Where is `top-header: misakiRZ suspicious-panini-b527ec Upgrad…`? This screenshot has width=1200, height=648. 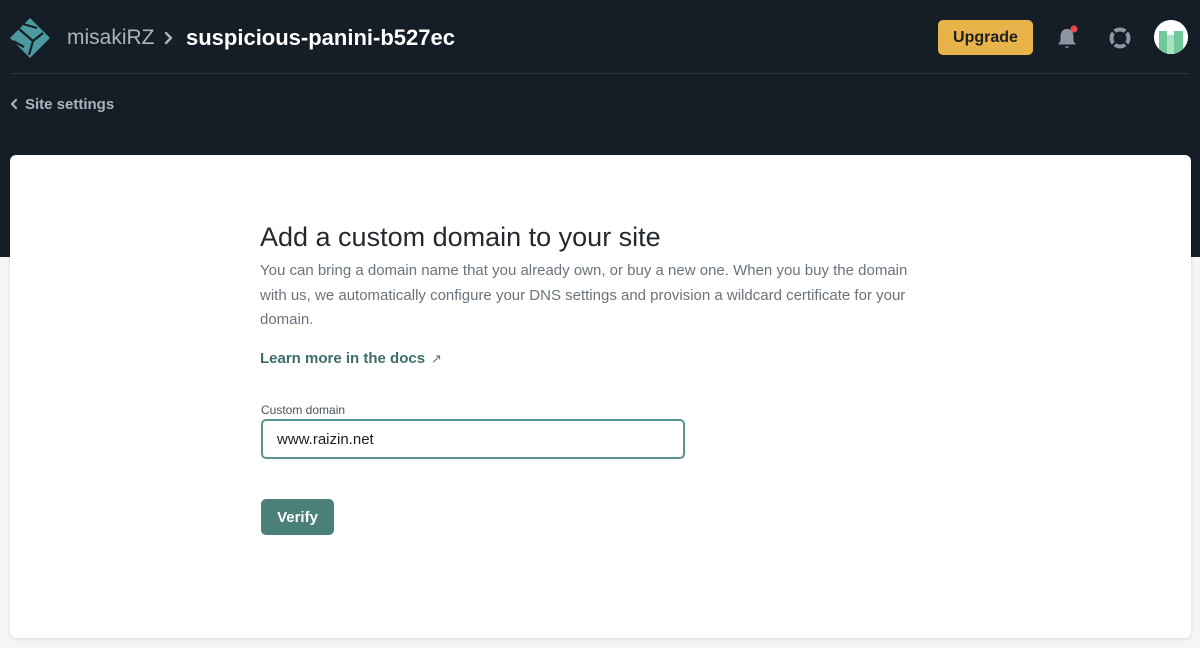
top-header: misakiRZ suspicious-panini-b527ec Upgrad… is located at coordinates (600, 37).